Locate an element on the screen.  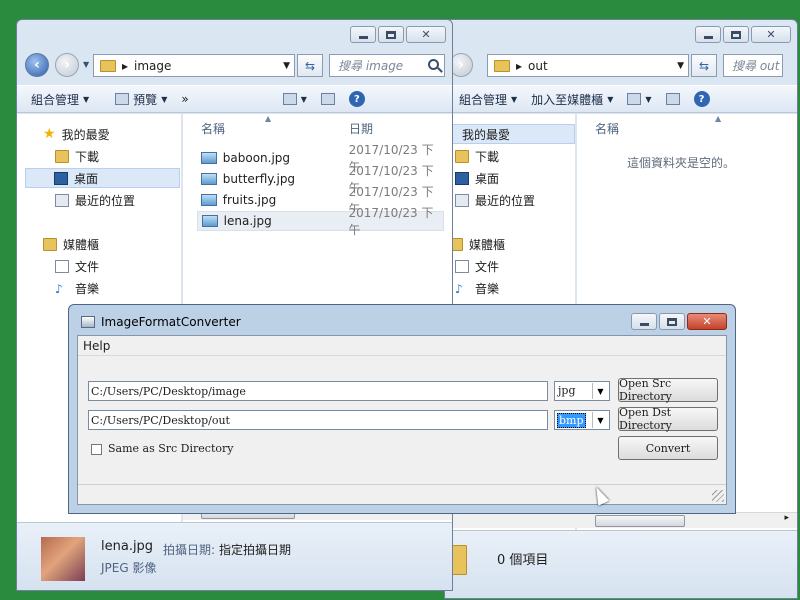
convert-button: Convert is located at coordinates (668, 448).